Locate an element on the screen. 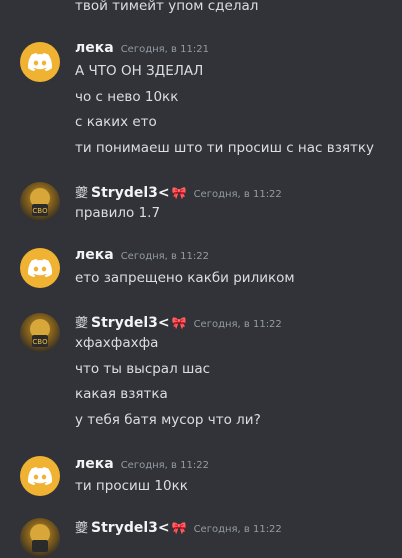  message-header: лека Сегодня, в 11:21 is located at coordinates (142, 49).